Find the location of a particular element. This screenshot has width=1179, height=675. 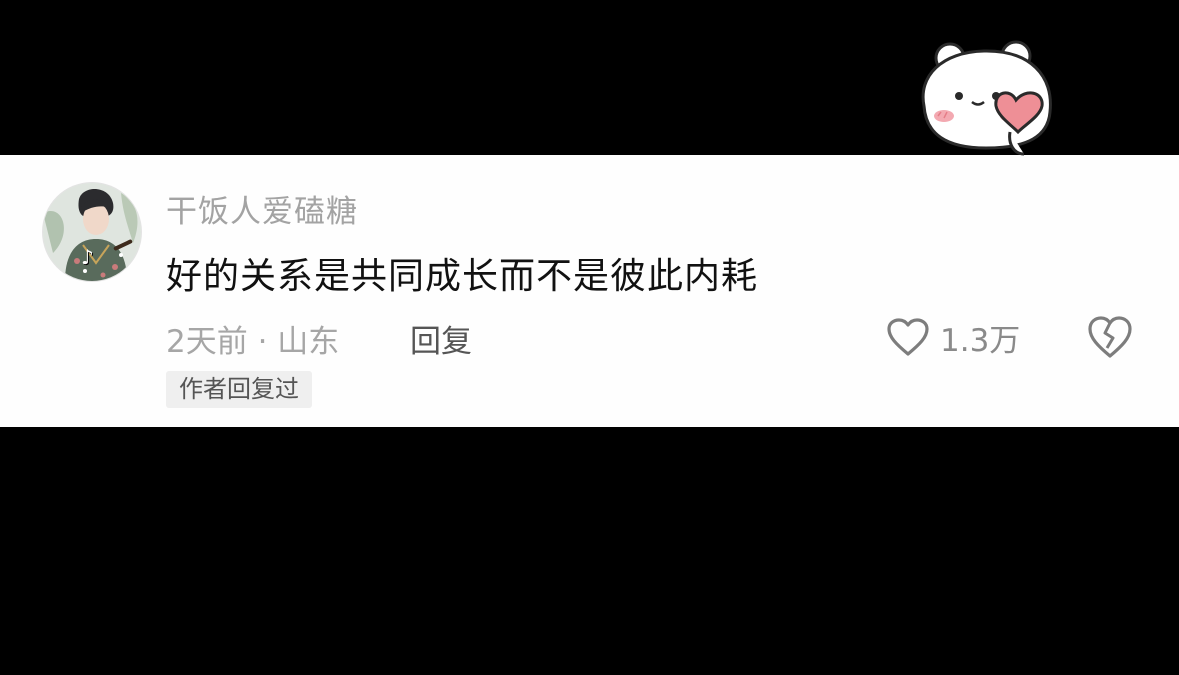

comment-time-location: 2天前 · 山东 is located at coordinates (253, 342).